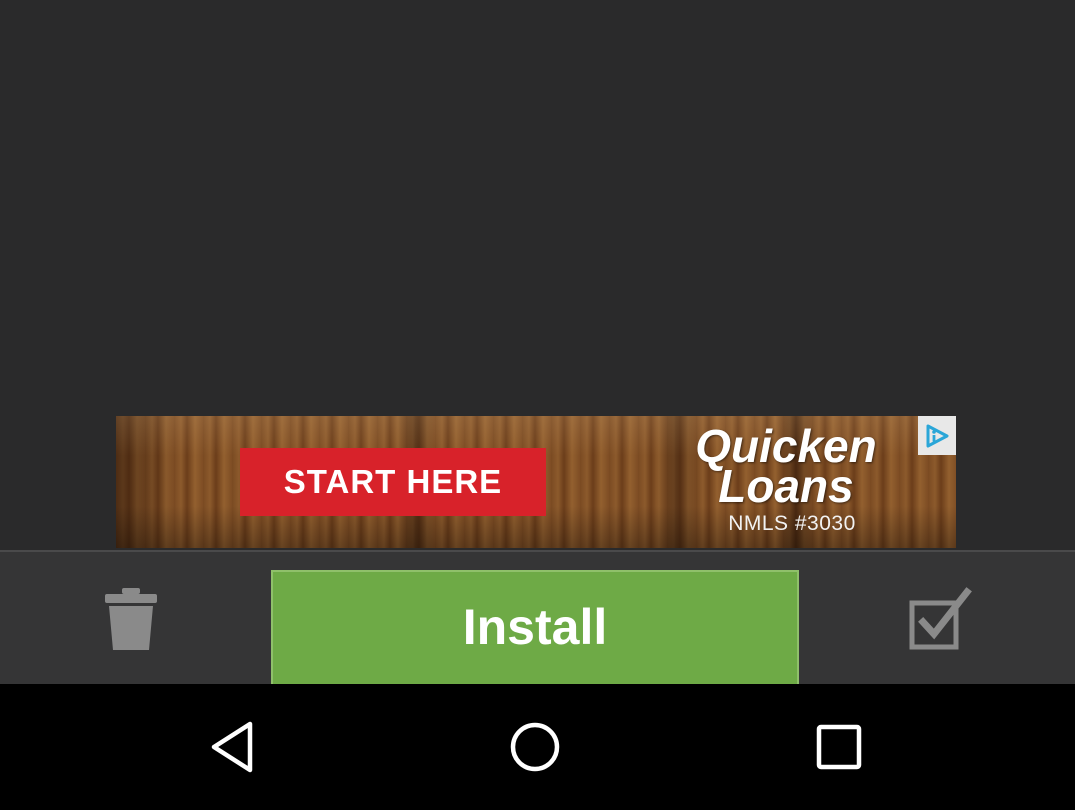  I want to click on confirm-button, so click(940, 619).